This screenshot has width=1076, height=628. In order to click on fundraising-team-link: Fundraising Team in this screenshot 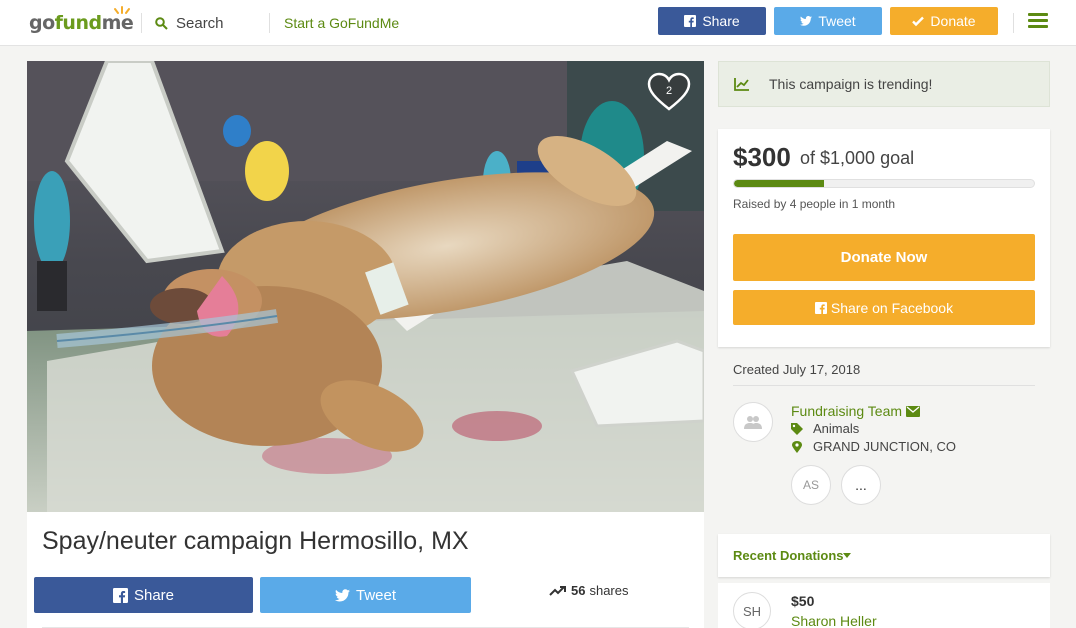, I will do `click(856, 411)`.